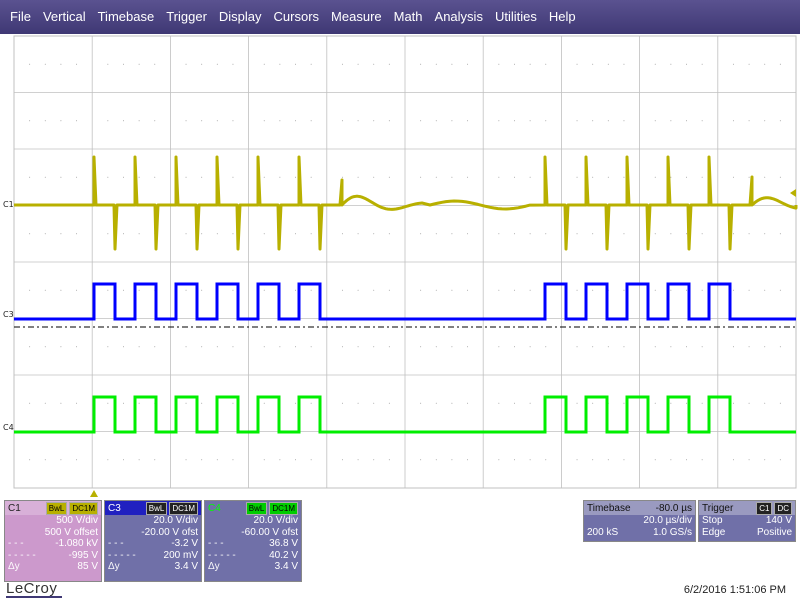 The height and width of the screenshot is (600, 800). I want to click on c4-coupling-flag: DC1M, so click(283, 508).